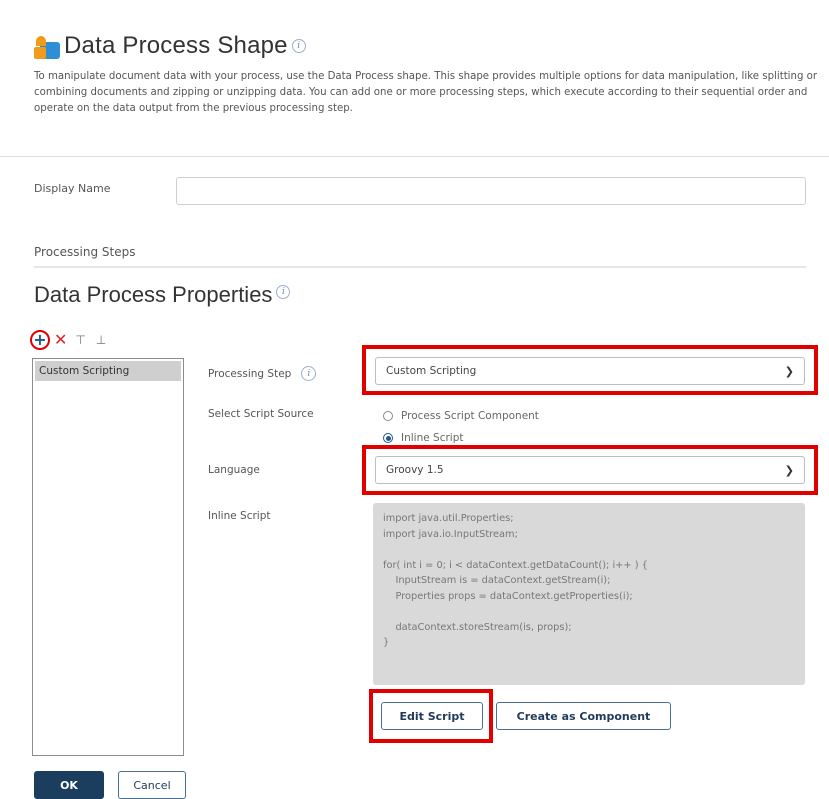  What do you see at coordinates (583, 716) in the screenshot?
I see `create-as-component-button: Create as Component` at bounding box center [583, 716].